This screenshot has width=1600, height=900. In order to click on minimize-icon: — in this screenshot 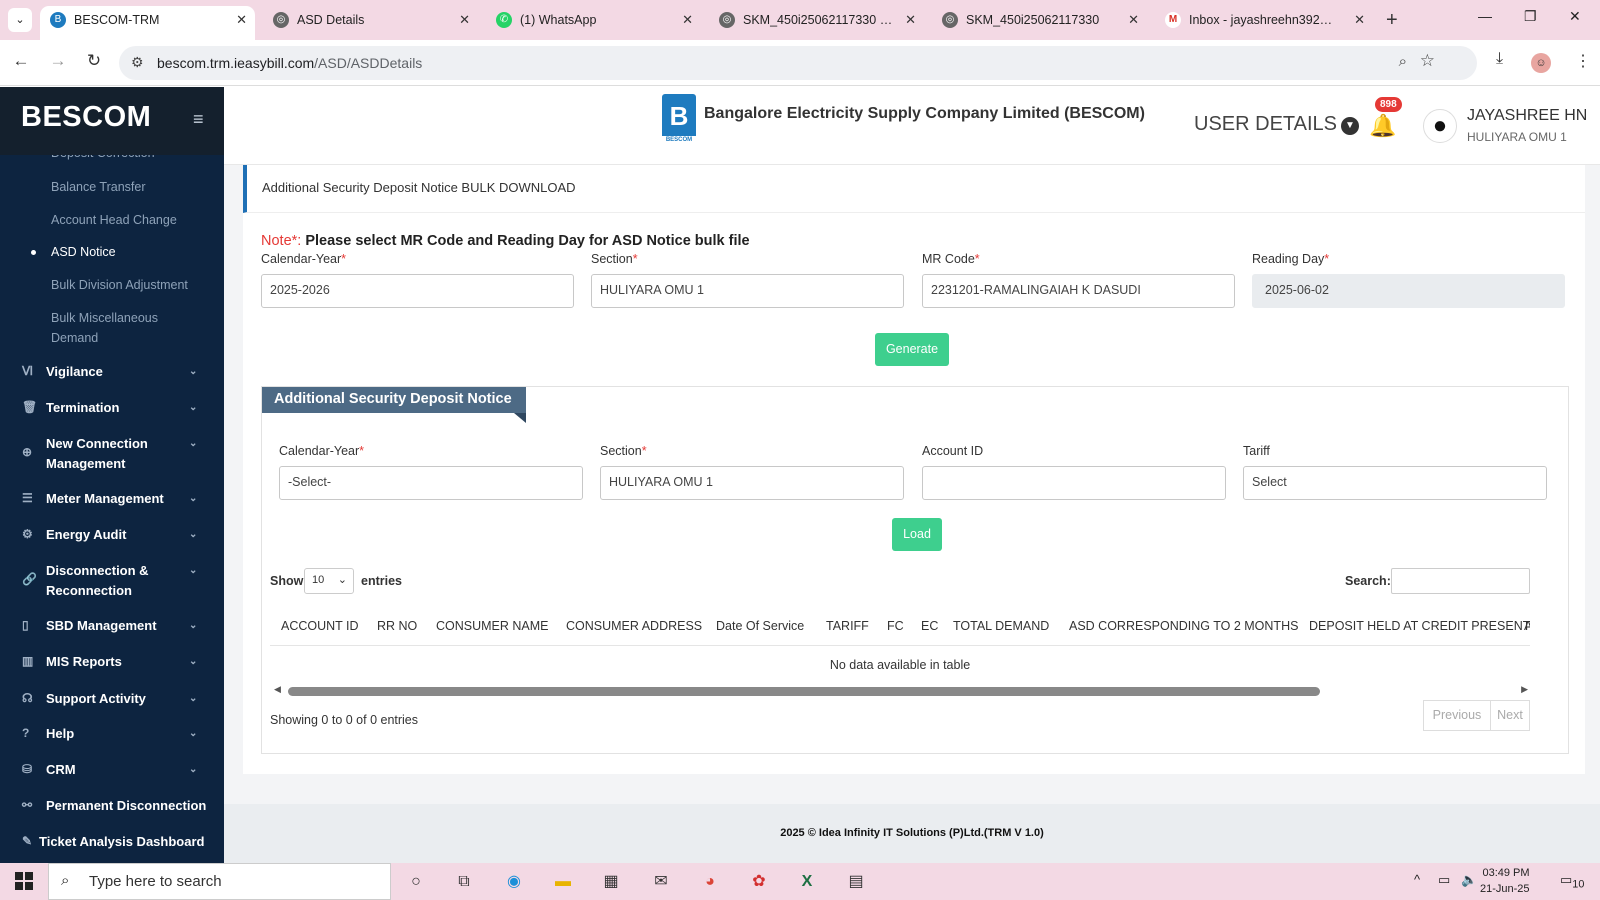, I will do `click(1485, 16)`.